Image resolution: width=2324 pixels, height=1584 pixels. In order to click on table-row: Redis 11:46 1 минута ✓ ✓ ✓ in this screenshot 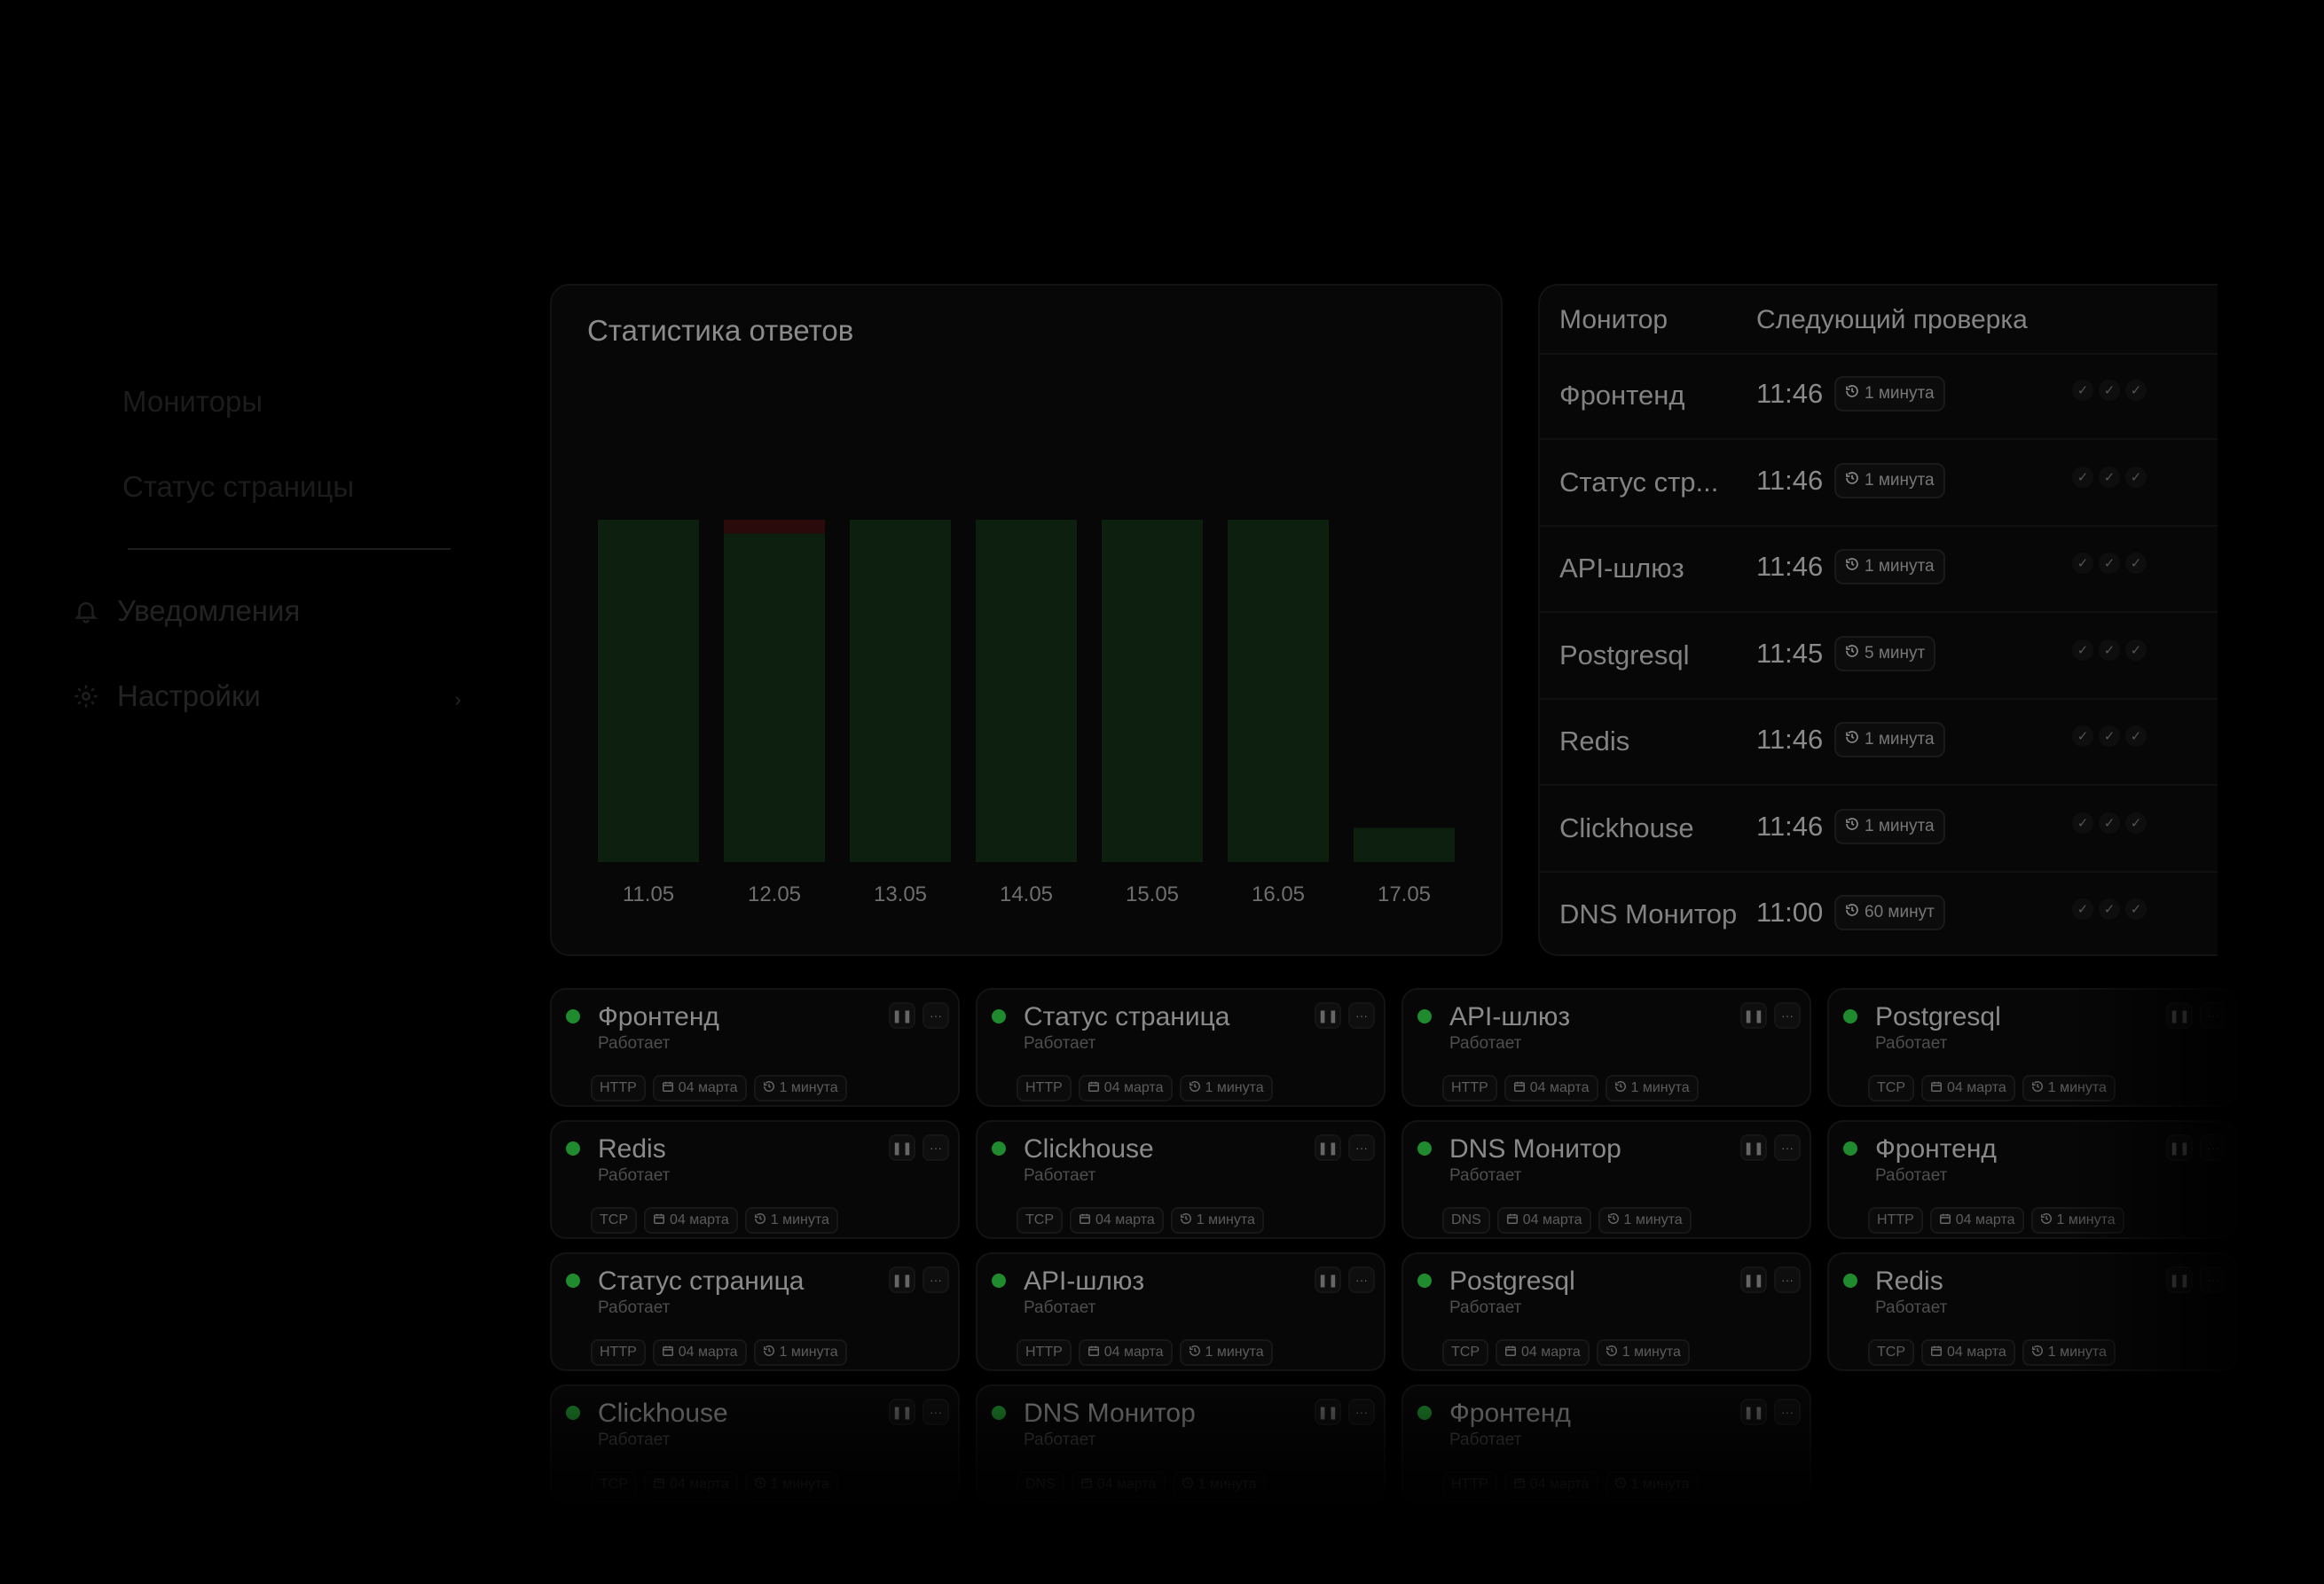, I will do `click(1879, 742)`.